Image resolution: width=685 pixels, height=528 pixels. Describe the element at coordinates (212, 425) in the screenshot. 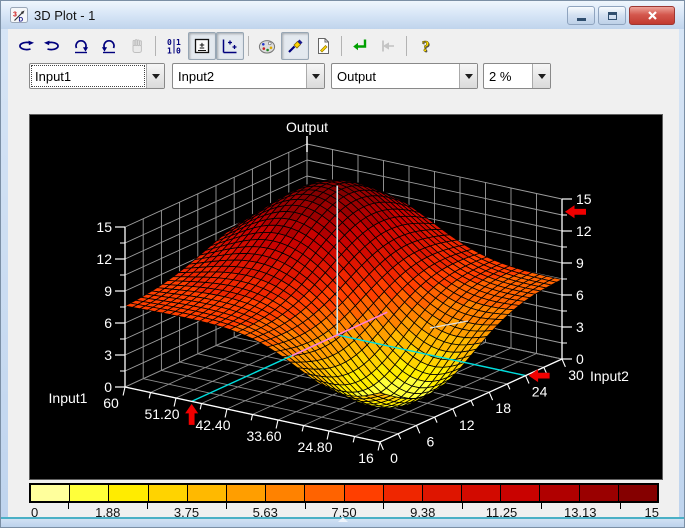

I see `svg-text: 42.40` at that location.